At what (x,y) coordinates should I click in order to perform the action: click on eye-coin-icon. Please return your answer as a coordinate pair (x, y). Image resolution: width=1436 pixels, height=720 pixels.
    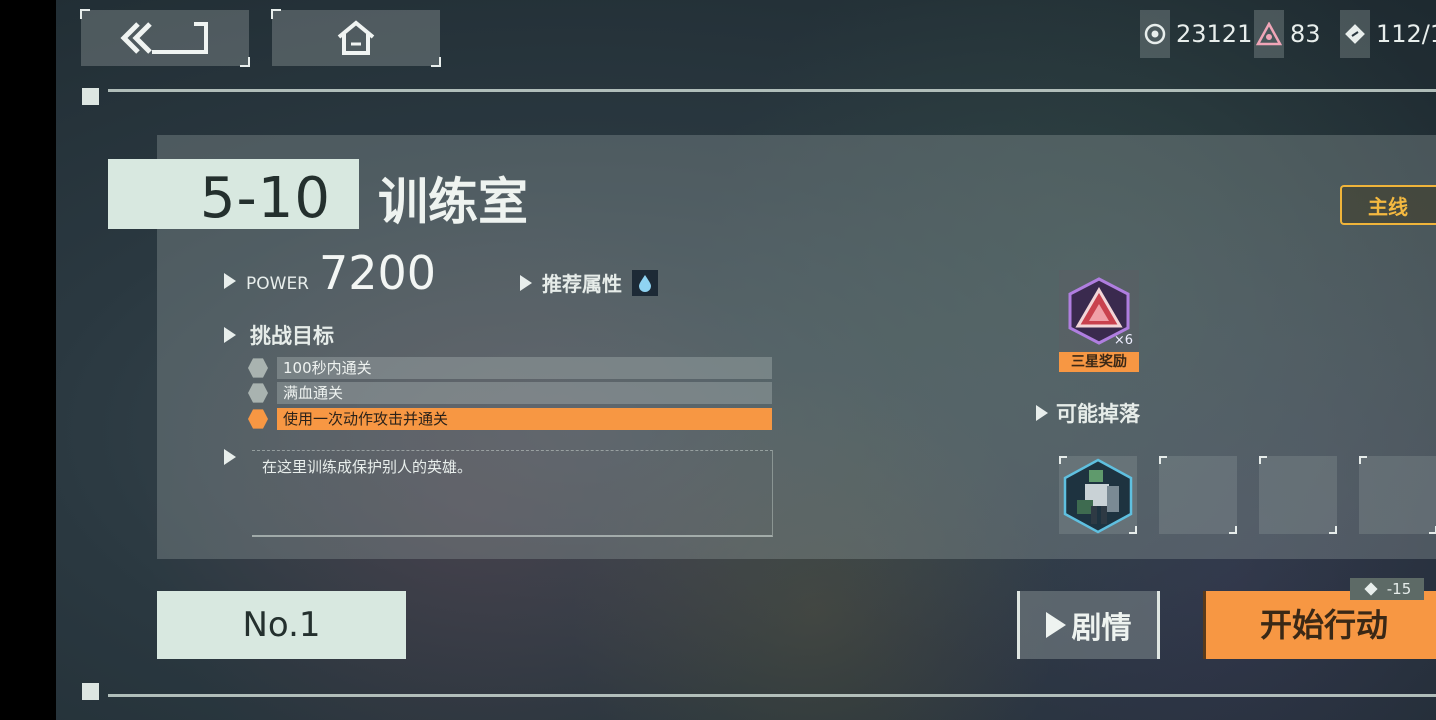
    Looking at the image, I should click on (1155, 34).